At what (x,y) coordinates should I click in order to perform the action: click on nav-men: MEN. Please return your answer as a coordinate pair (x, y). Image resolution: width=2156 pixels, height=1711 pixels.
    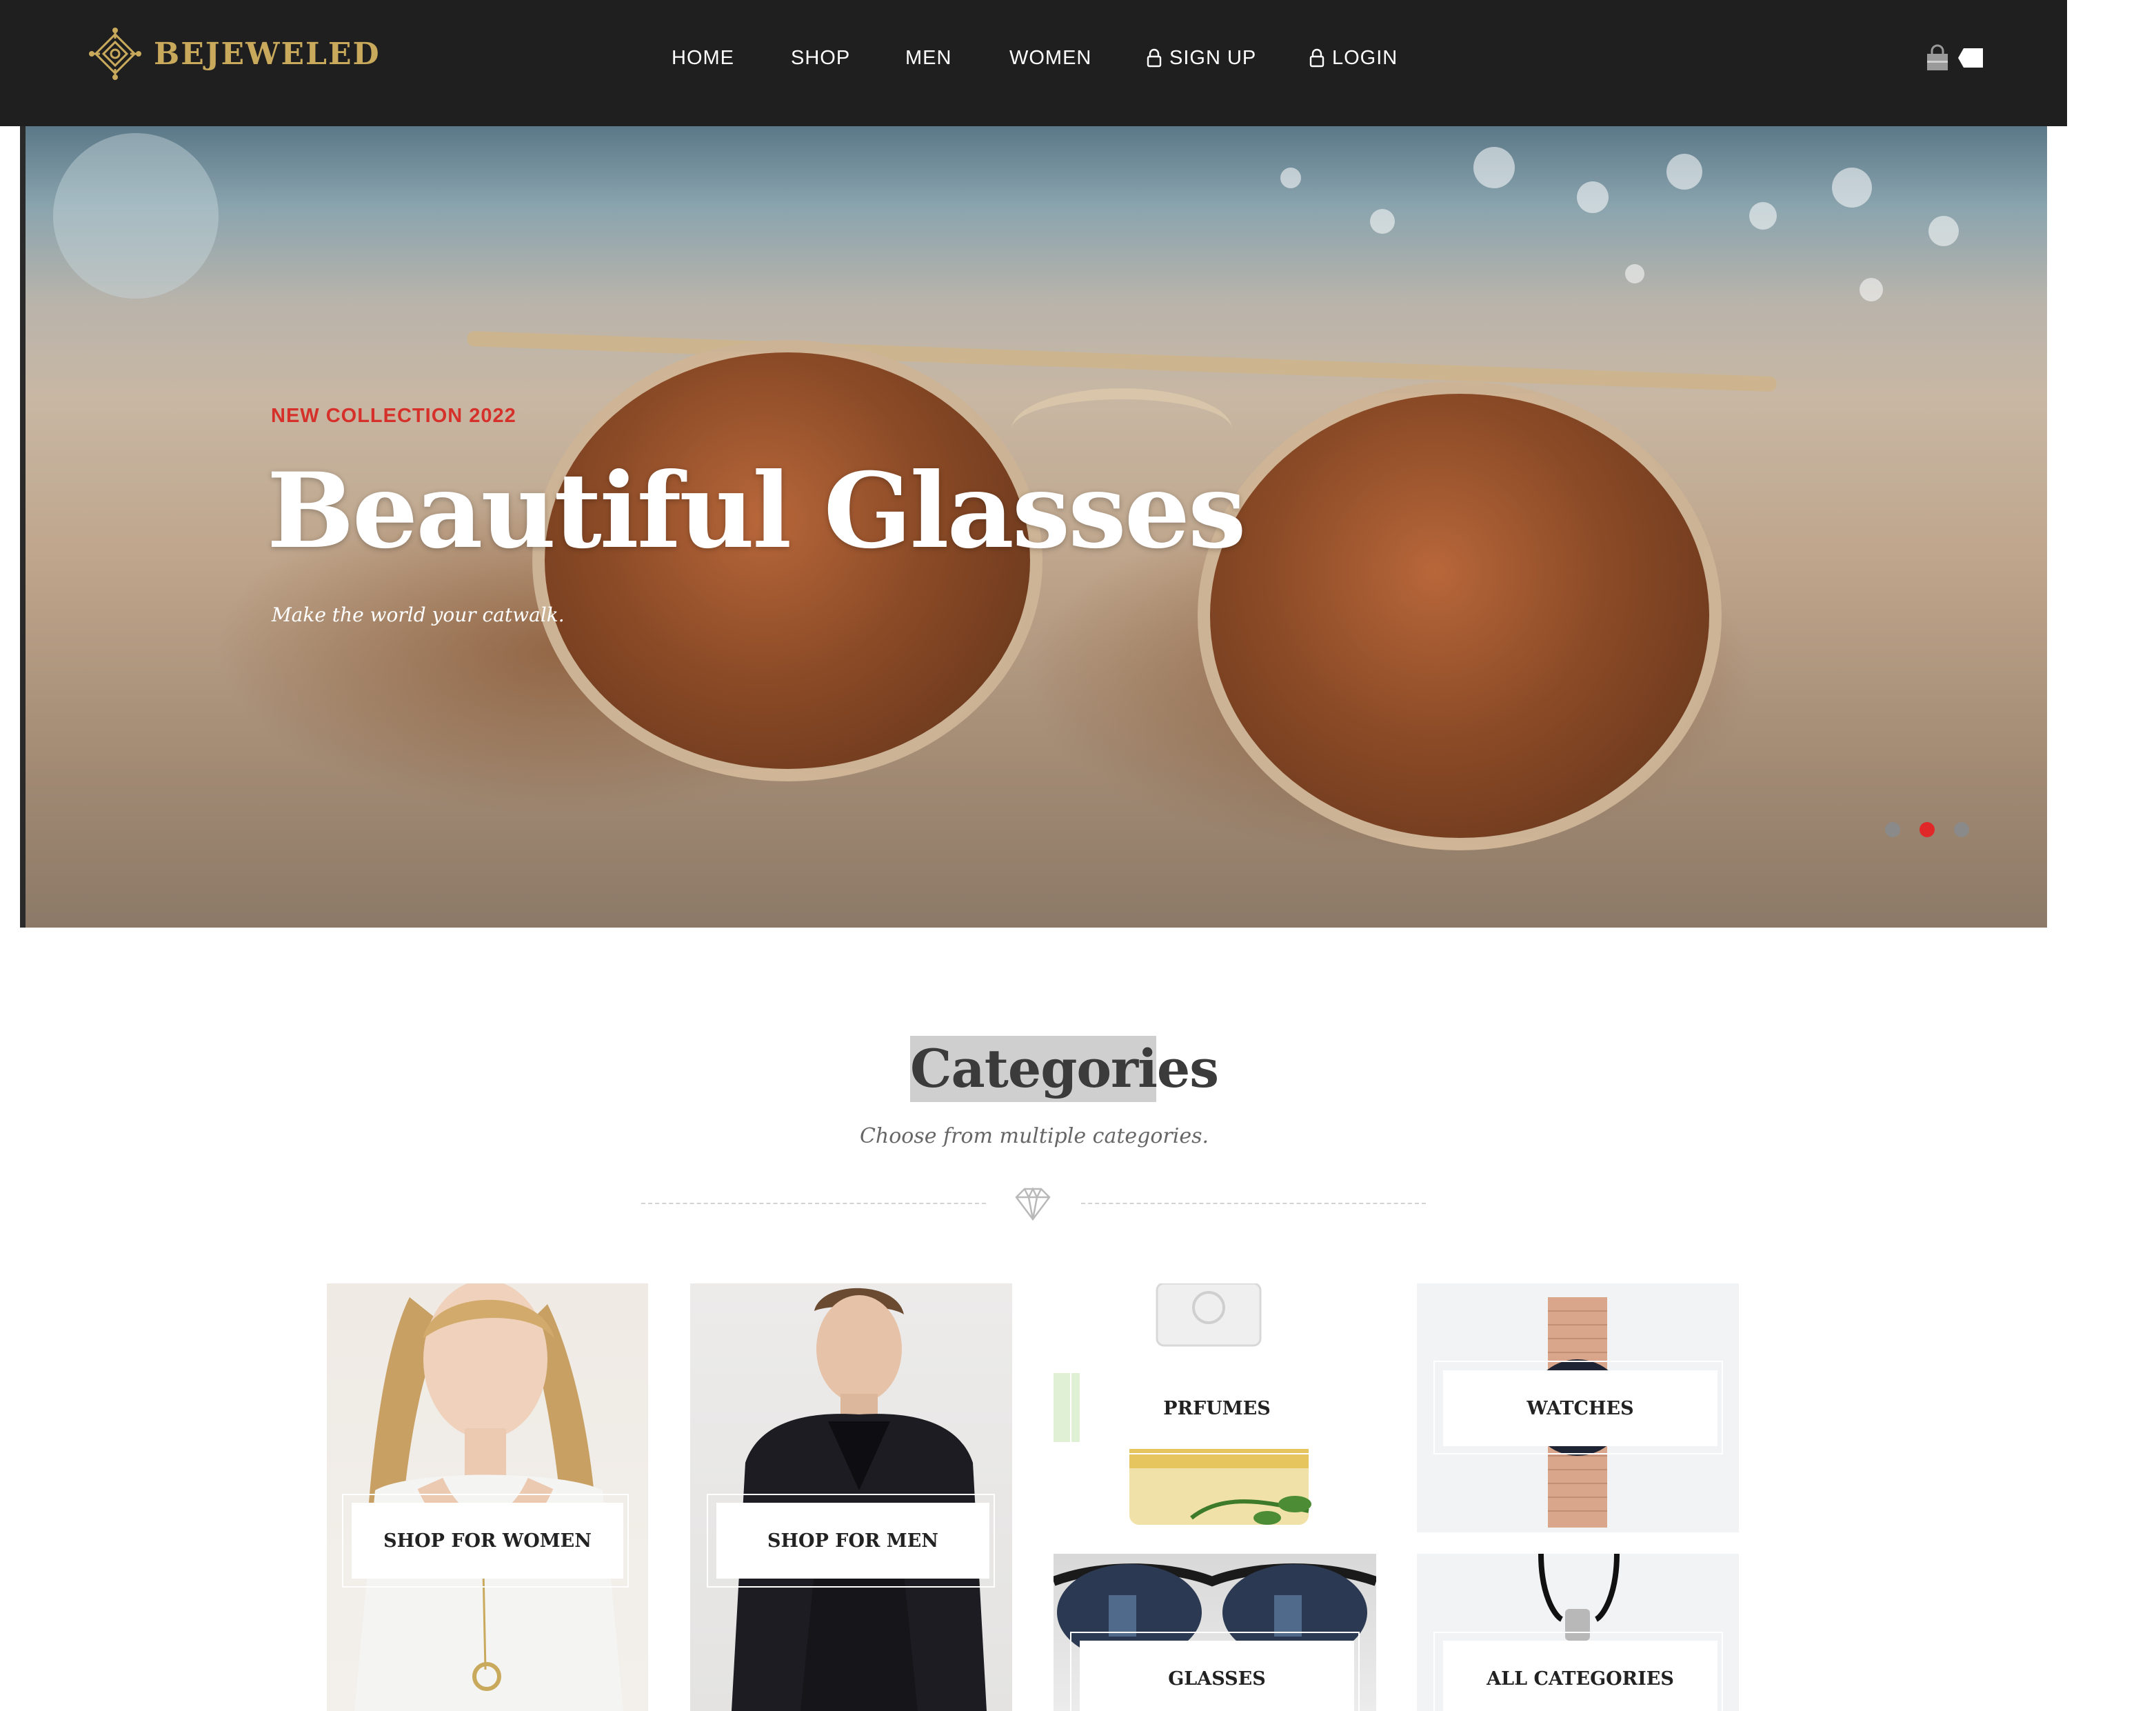
    Looking at the image, I should click on (928, 58).